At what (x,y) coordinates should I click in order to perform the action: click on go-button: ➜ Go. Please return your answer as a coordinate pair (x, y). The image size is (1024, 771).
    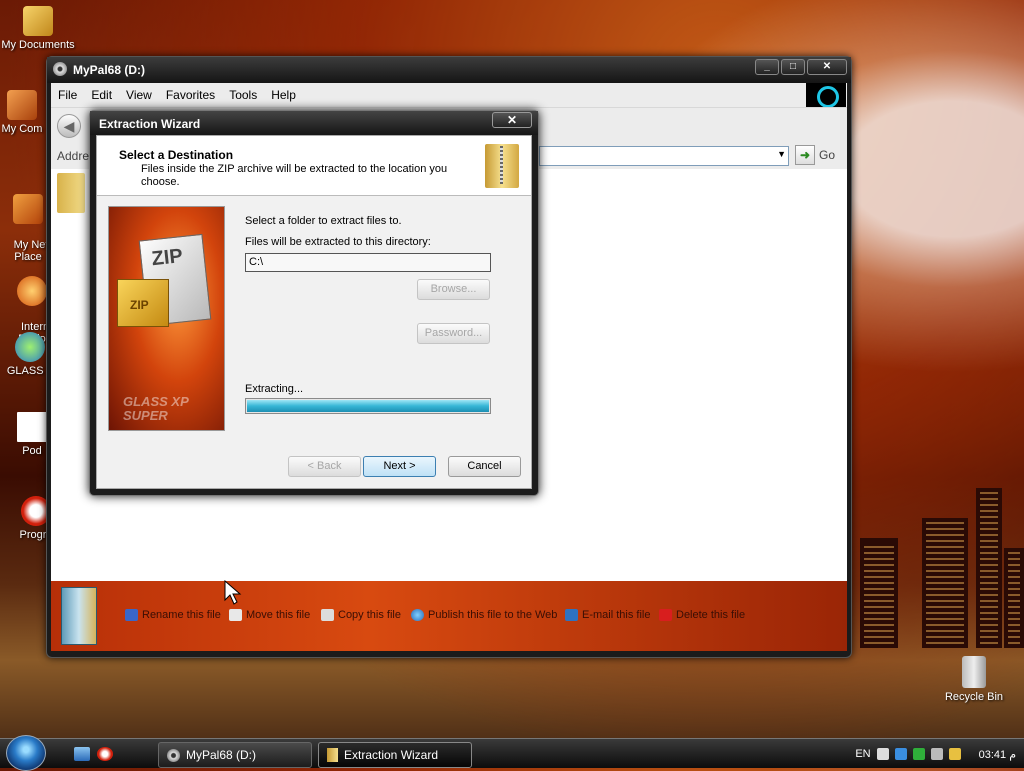
    Looking at the image, I should click on (815, 155).